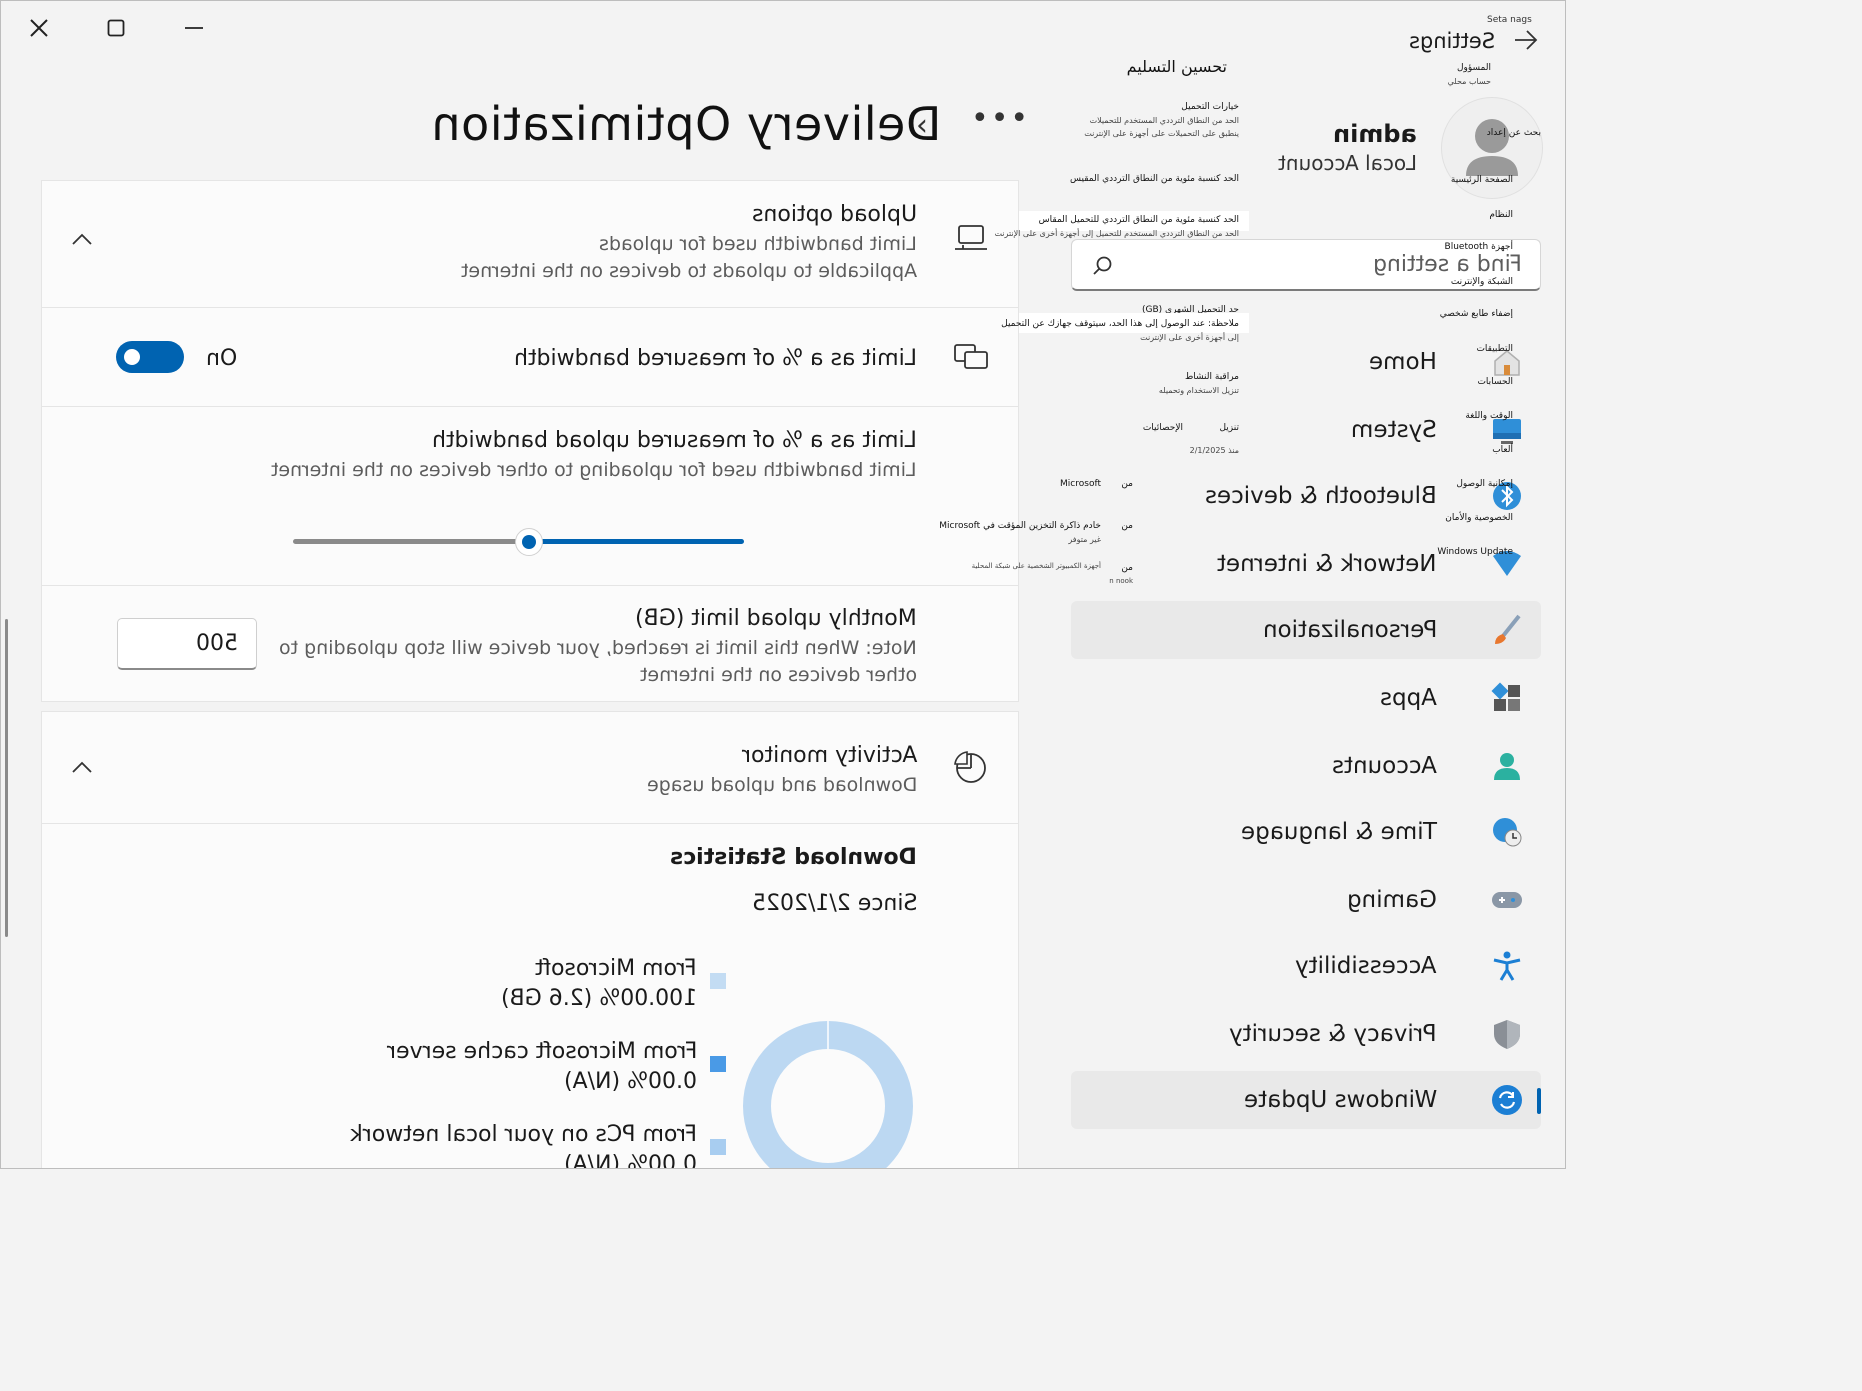  I want to click on sidebar-item-personalization: Personalization, so click(1306, 630).